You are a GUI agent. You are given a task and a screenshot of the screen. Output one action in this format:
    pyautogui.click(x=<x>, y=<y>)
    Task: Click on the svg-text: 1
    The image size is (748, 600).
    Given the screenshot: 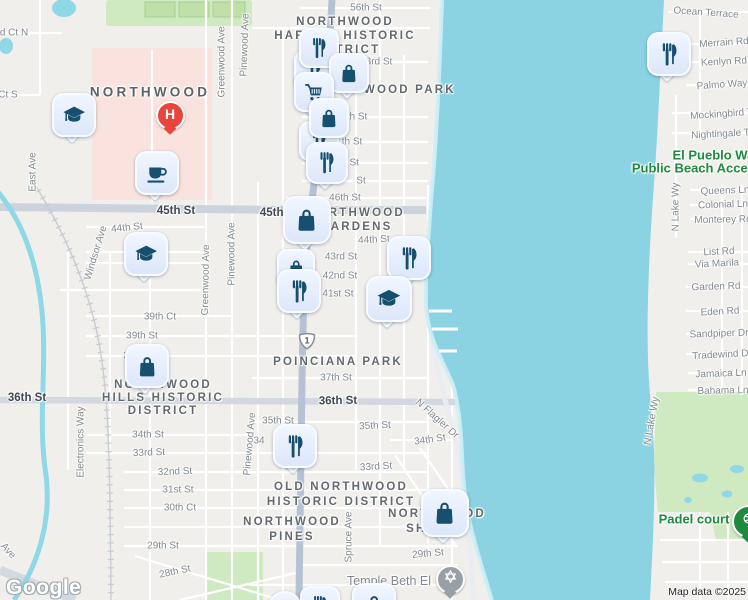 What is the action you would take?
    pyautogui.click(x=306, y=341)
    